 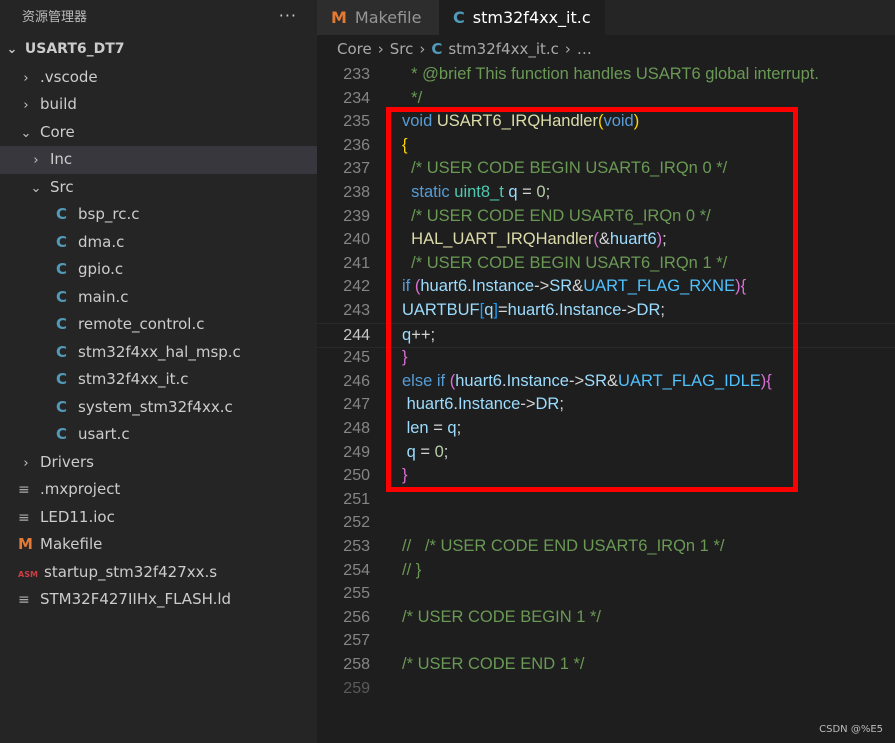 What do you see at coordinates (563, 546) in the screenshot?
I see `code-text: // /* USER CODE END USART6_IRQn 1 */` at bounding box center [563, 546].